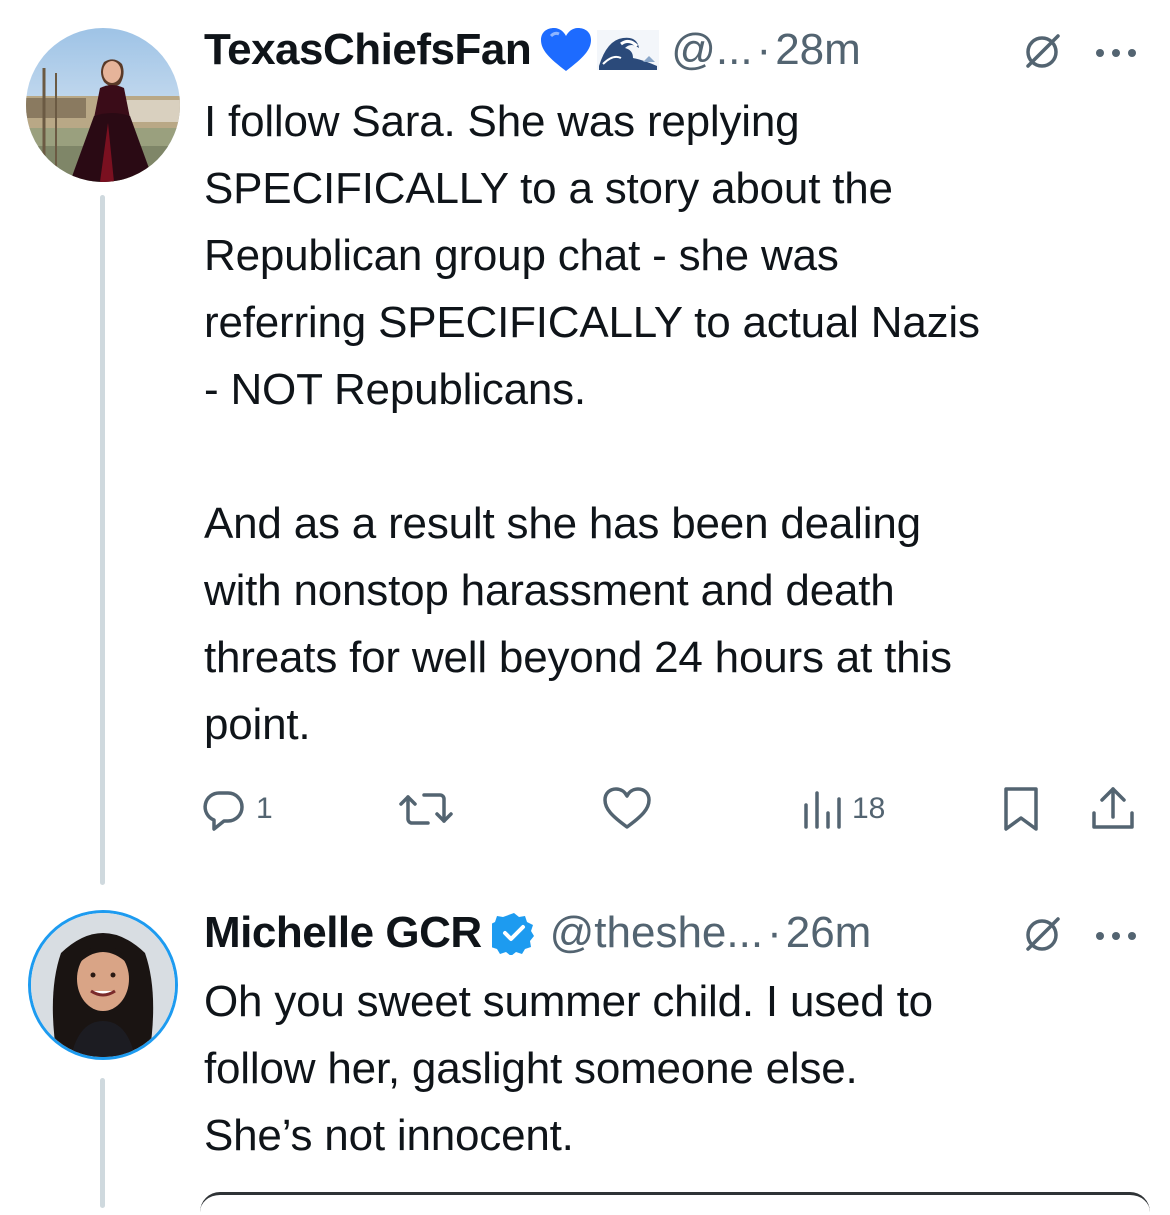 This screenshot has width=1170, height=1215. Describe the element at coordinates (675, 1203) in the screenshot. I see `reply-composer-edge` at that location.